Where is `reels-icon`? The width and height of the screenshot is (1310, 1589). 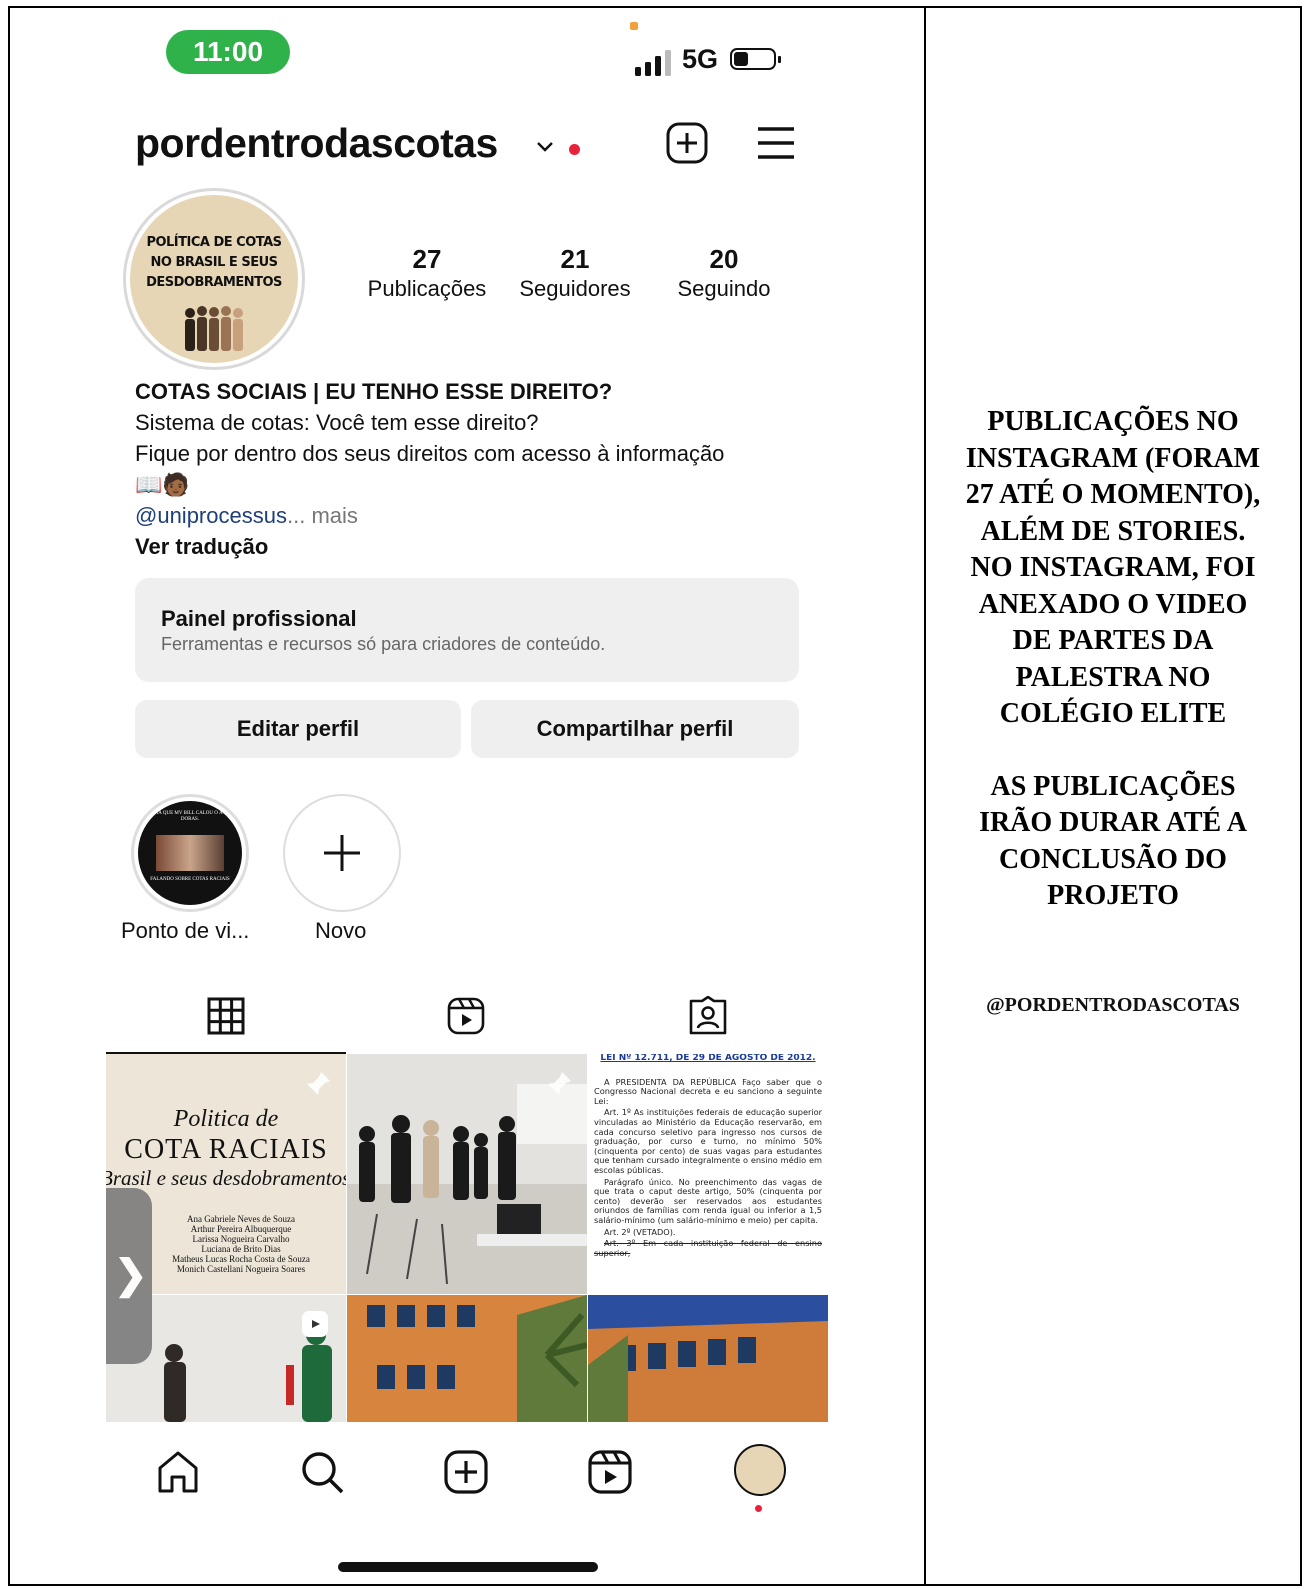
reels-icon is located at coordinates (610, 1472).